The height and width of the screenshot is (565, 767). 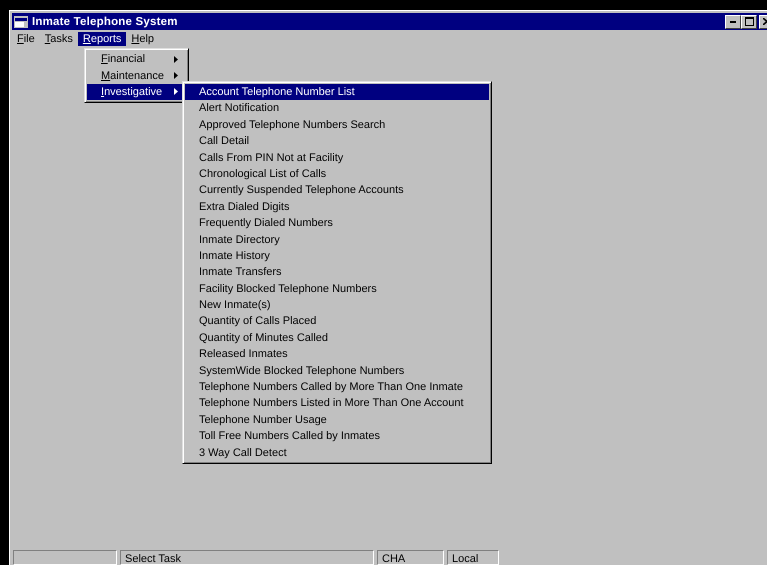 I want to click on menu-item: Chronological List of Calls, so click(x=337, y=174).